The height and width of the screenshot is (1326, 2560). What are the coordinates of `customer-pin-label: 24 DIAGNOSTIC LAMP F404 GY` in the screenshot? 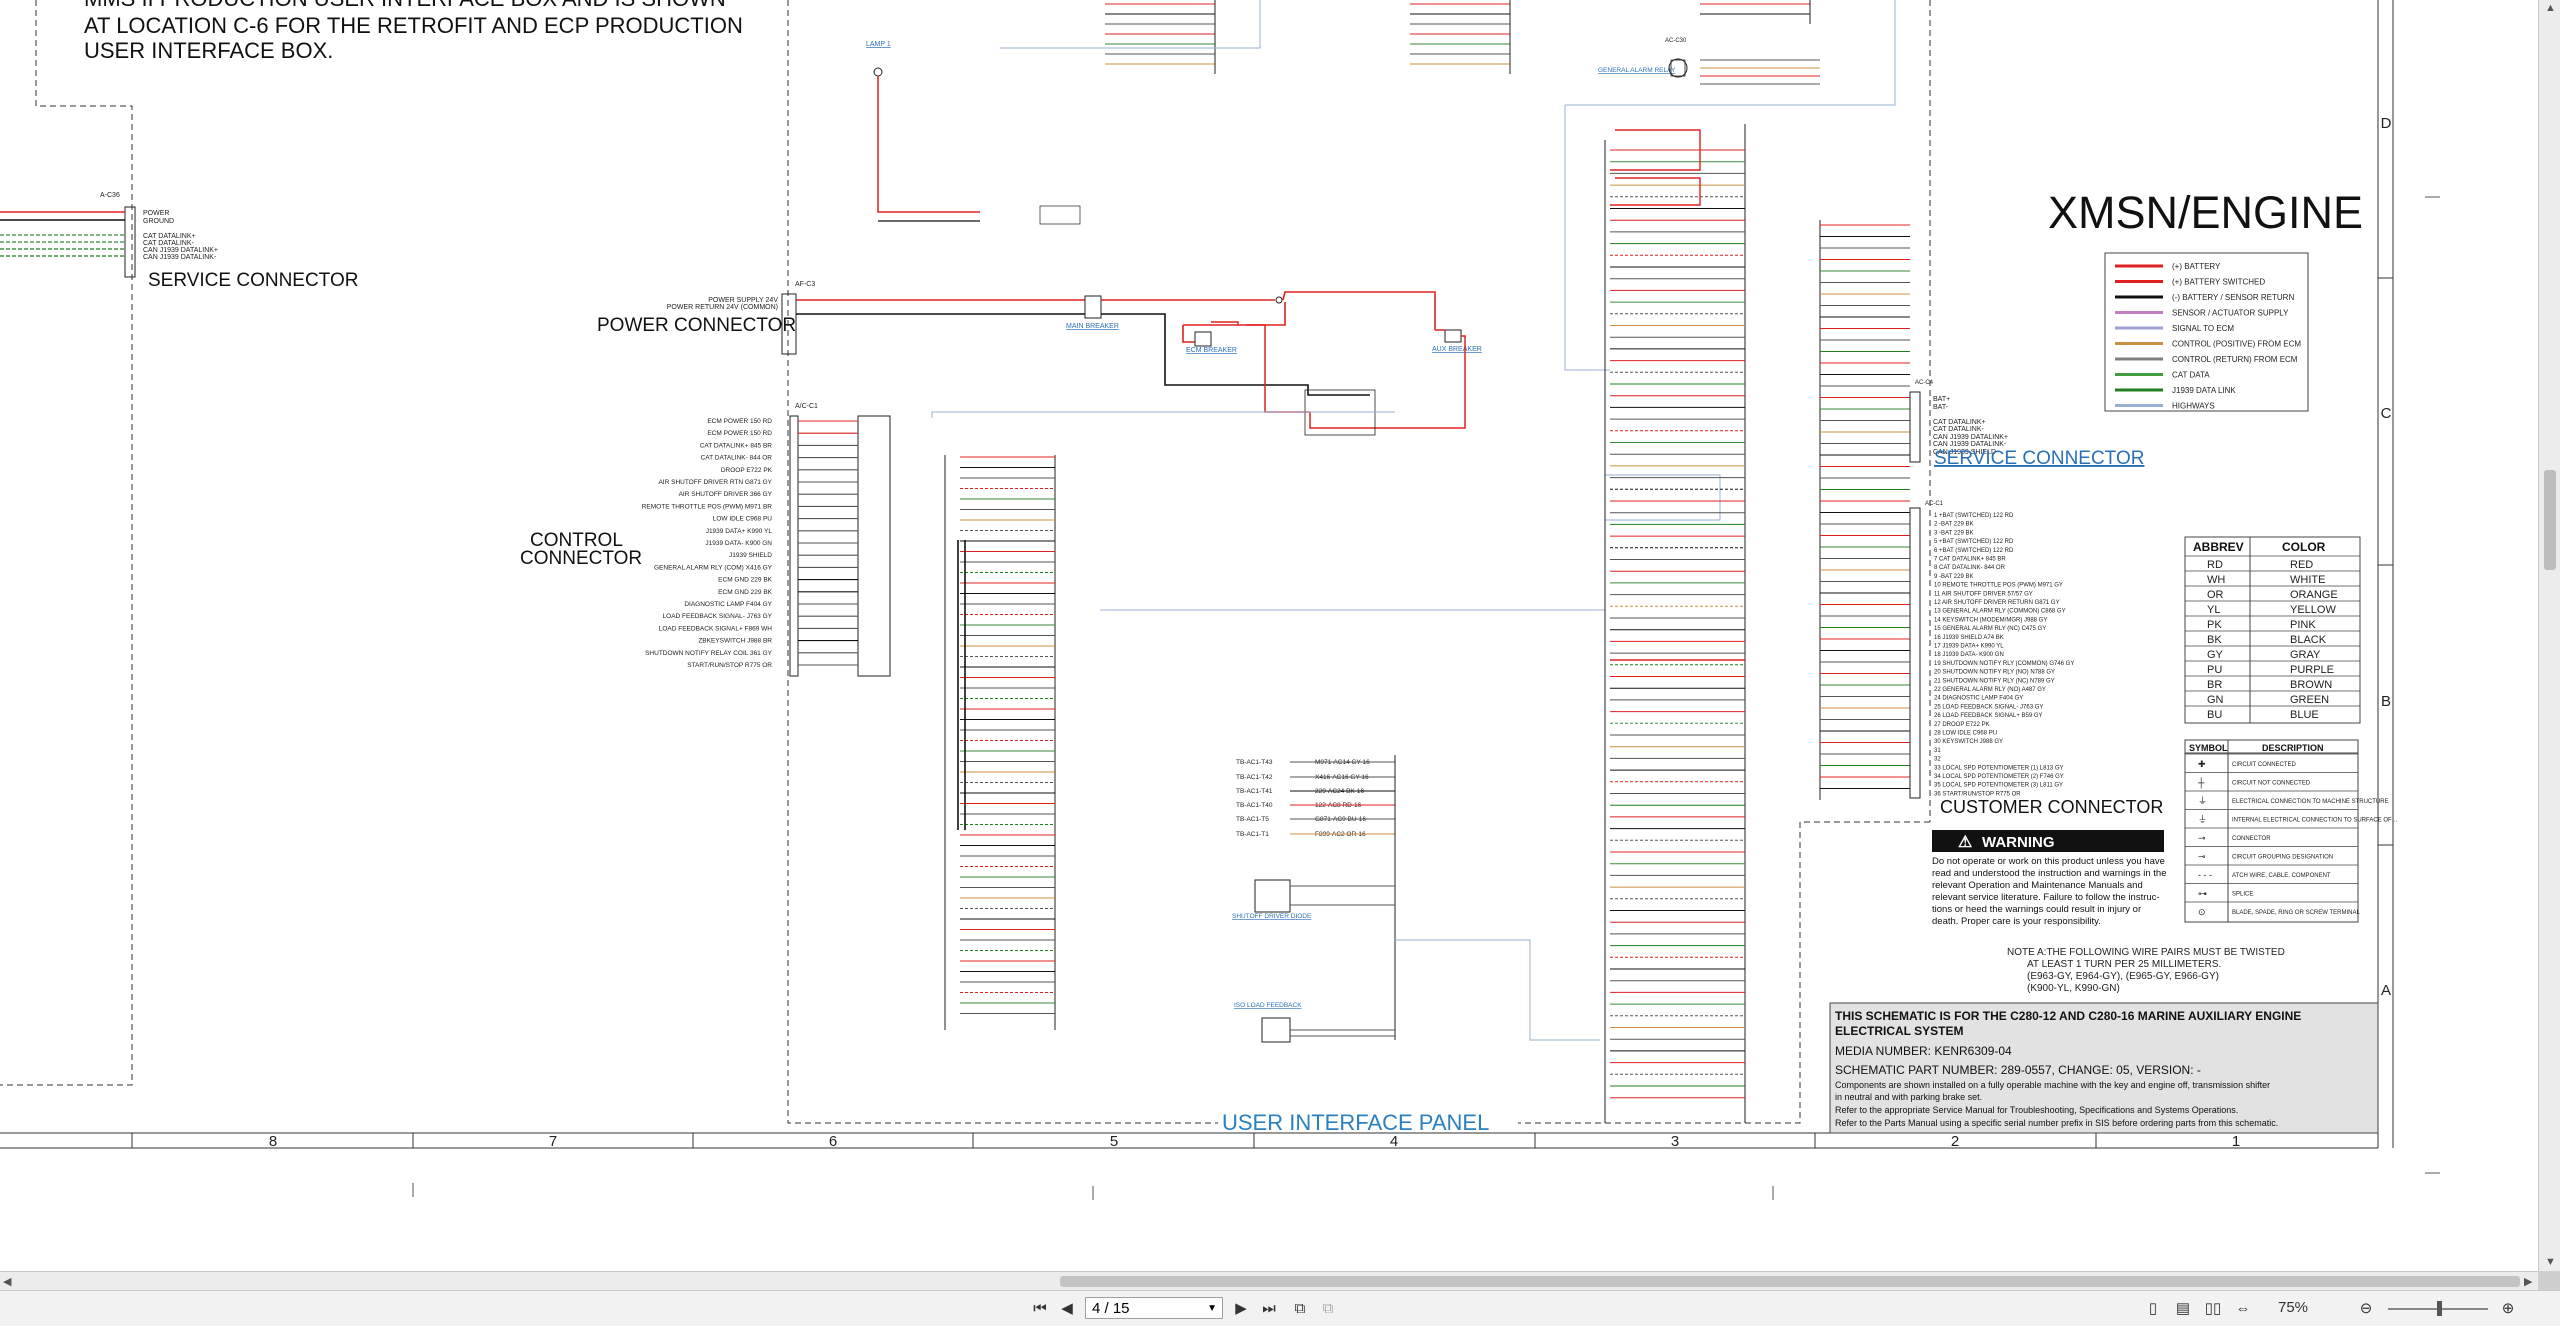 It's located at (1978, 699).